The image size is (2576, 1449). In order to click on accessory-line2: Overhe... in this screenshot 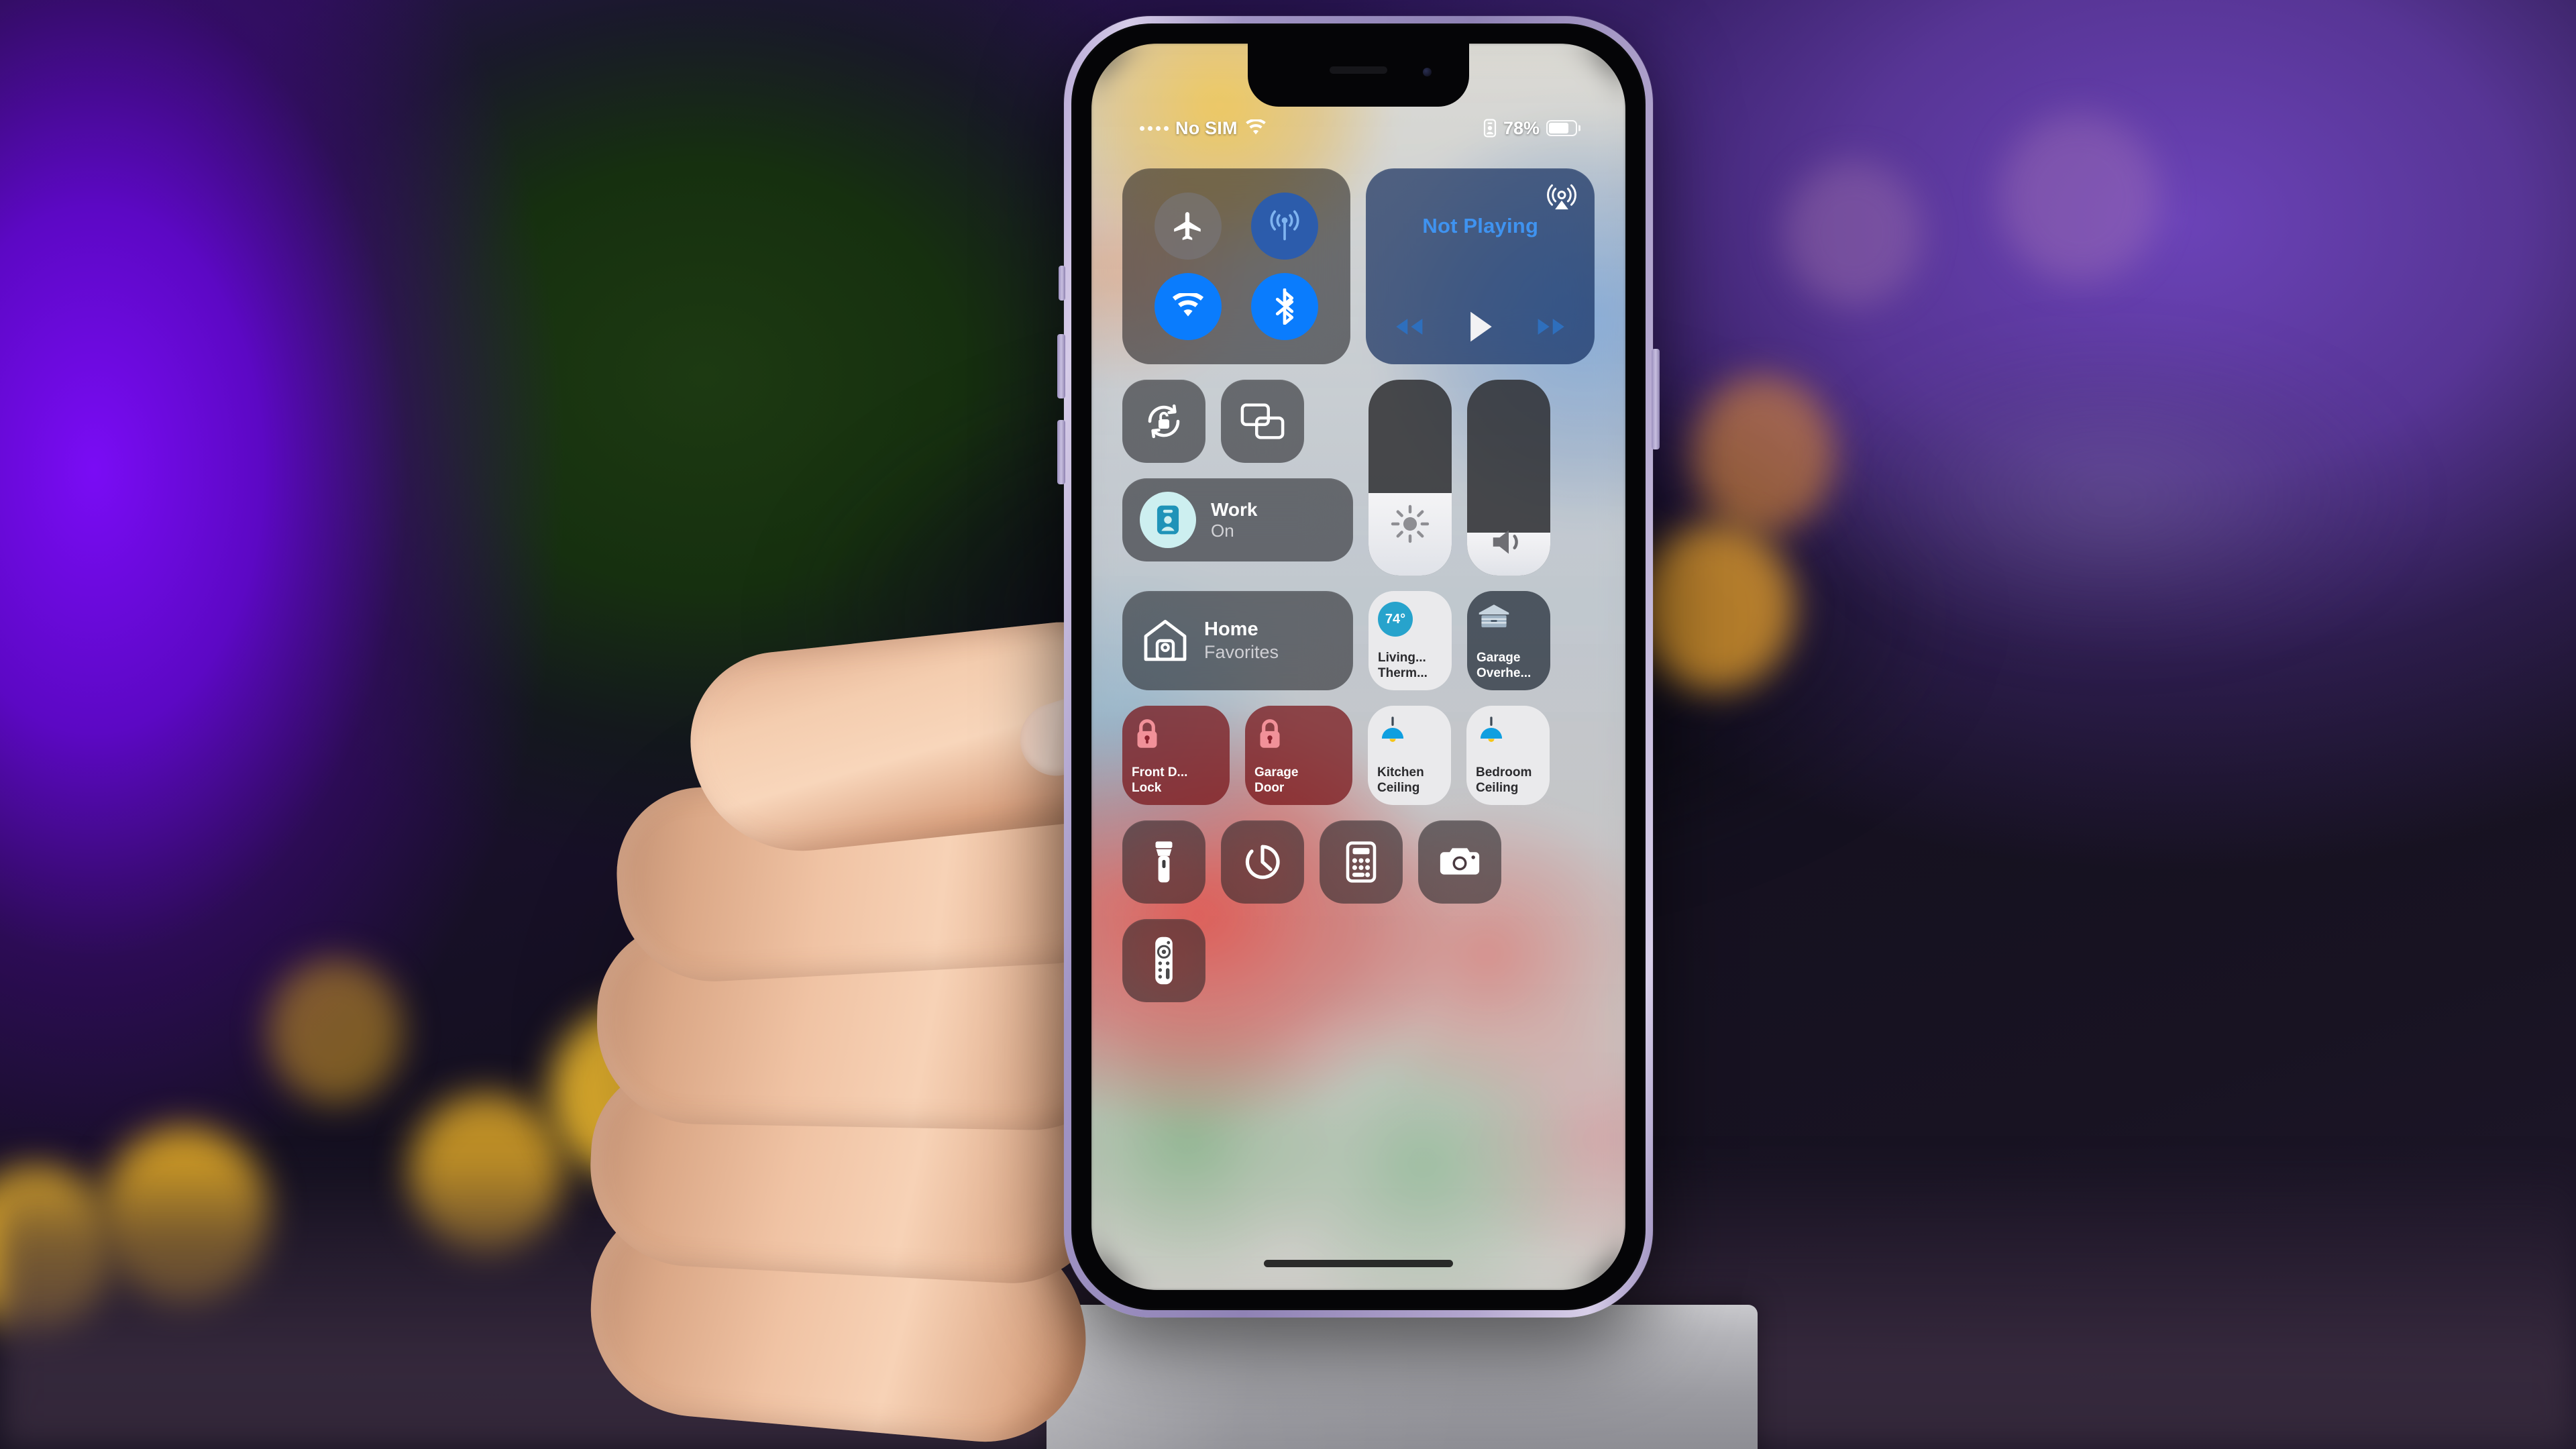, I will do `click(1504, 672)`.